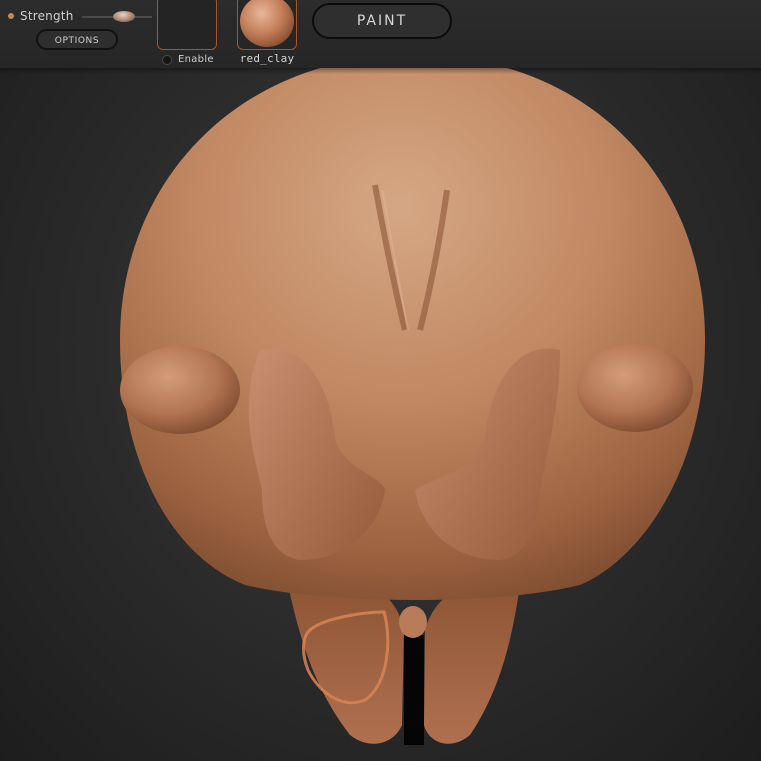  Describe the element at coordinates (404, 665) in the screenshot. I see `lower-body` at that location.